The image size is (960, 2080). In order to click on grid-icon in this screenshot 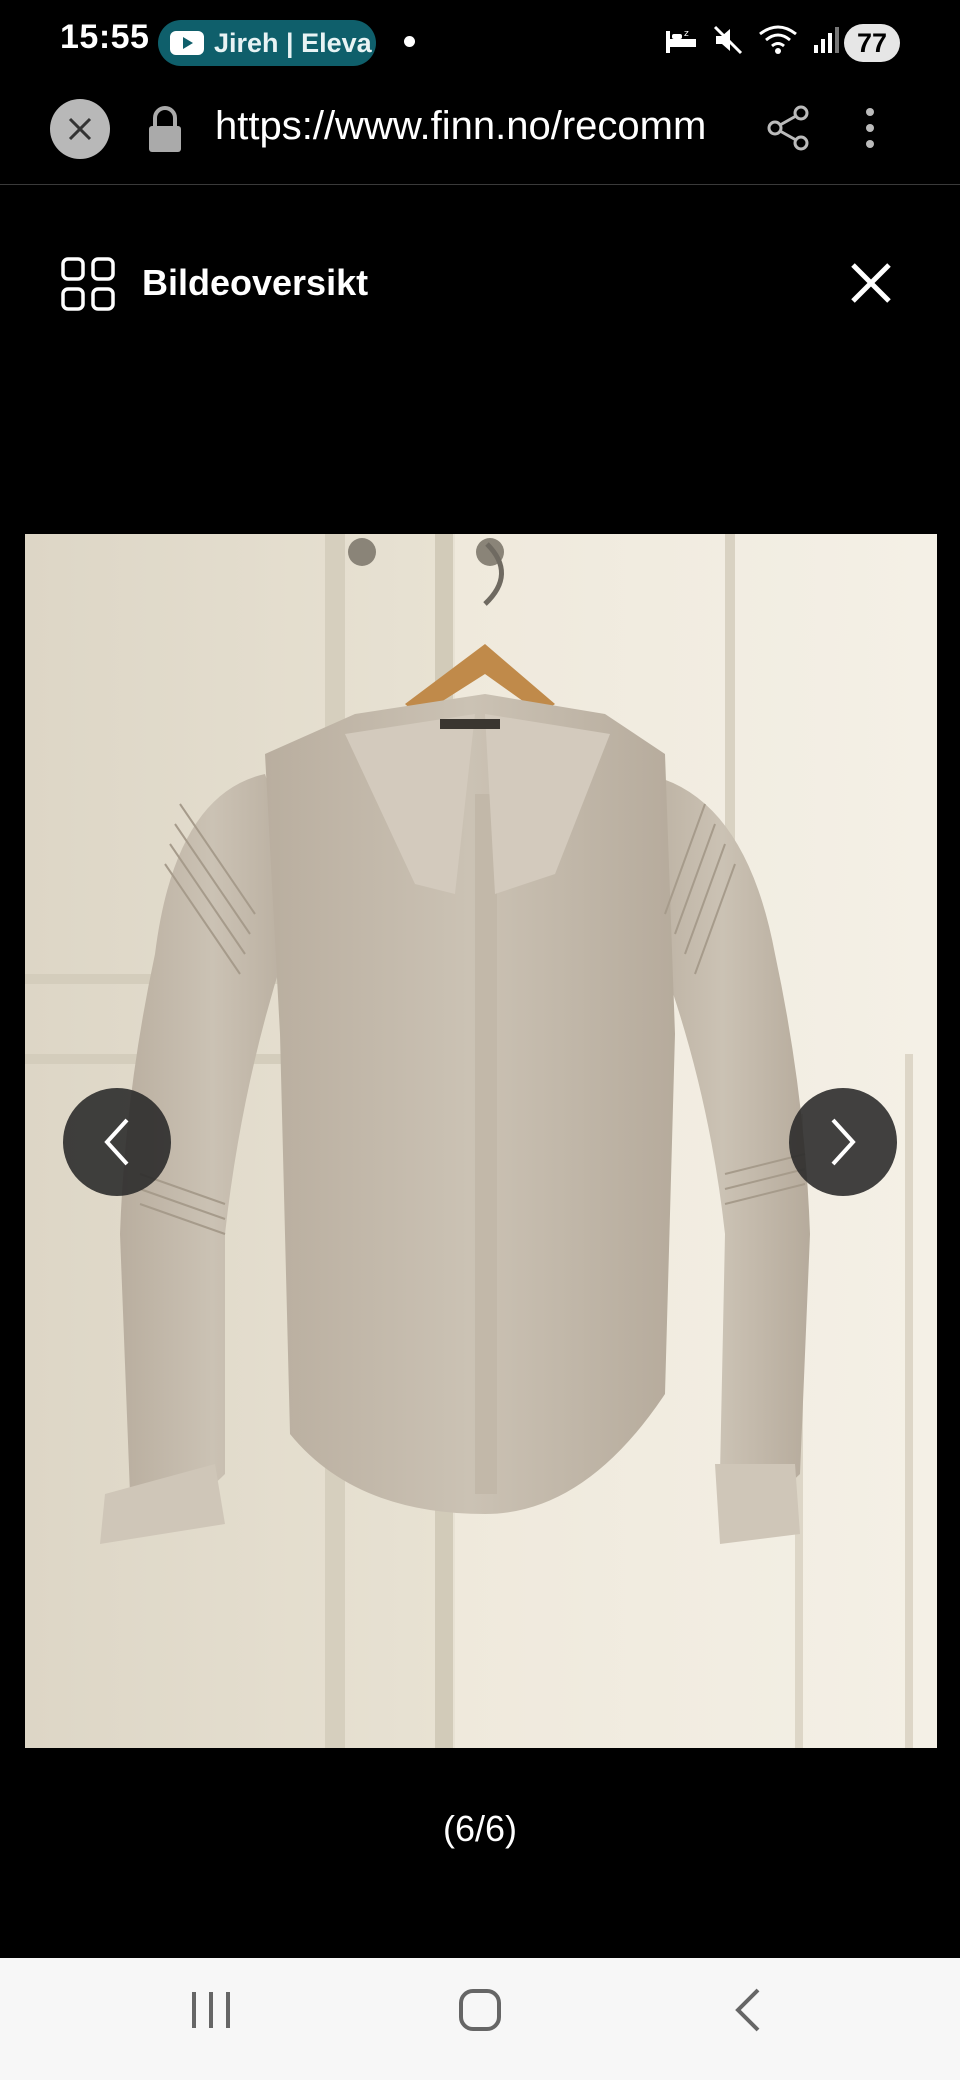, I will do `click(88, 284)`.